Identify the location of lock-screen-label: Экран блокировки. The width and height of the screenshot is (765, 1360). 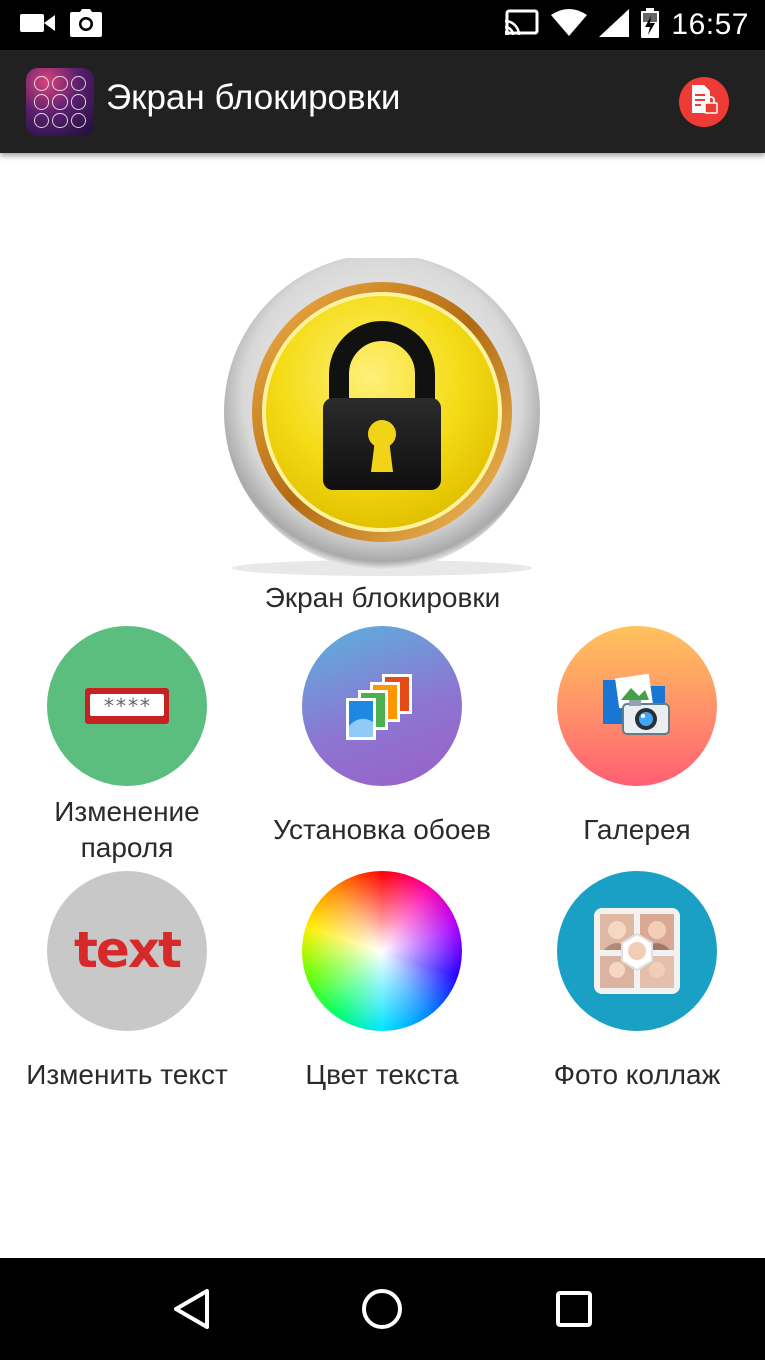
(382, 597).